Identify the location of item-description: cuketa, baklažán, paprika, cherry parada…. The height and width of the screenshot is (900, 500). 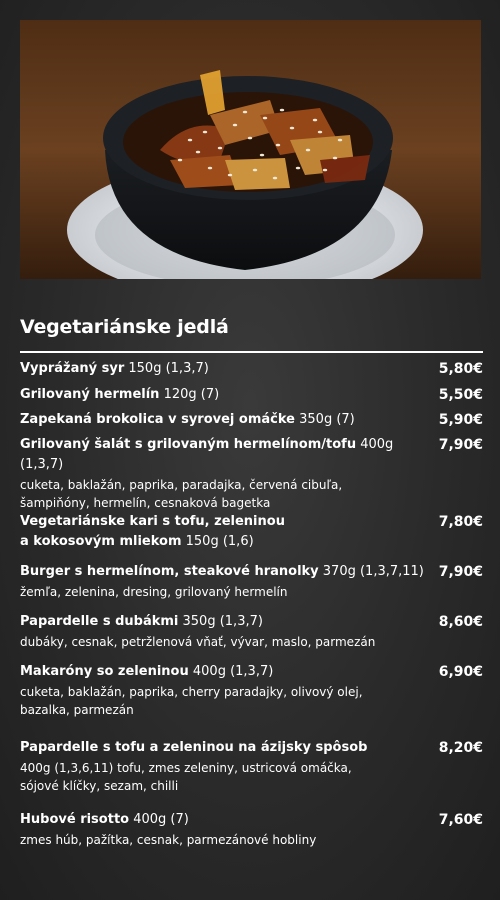
(191, 701).